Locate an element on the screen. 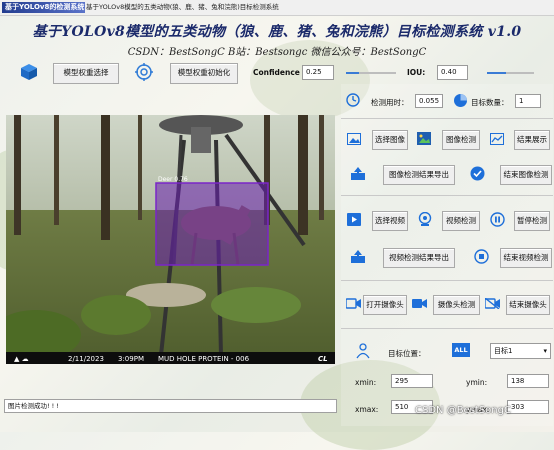  detection-time-value: 0.055 is located at coordinates (429, 101).